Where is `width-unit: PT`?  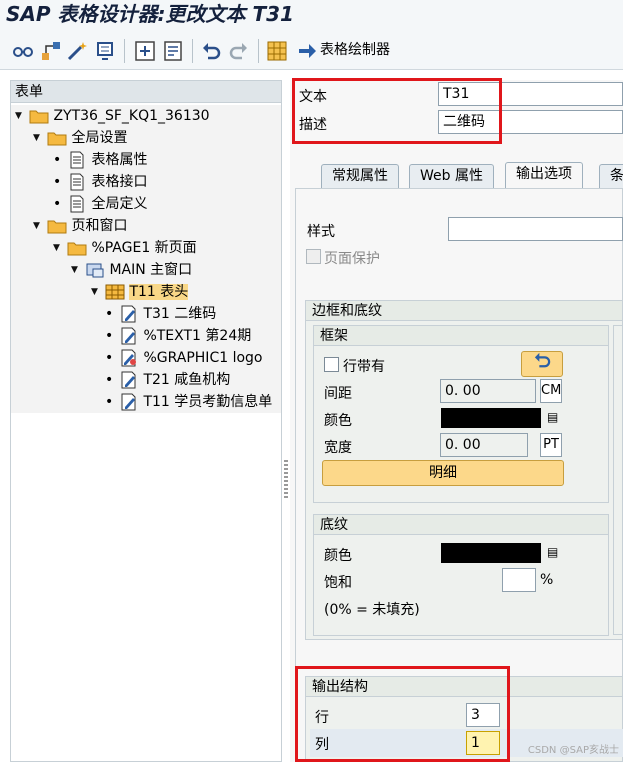 width-unit: PT is located at coordinates (551, 445).